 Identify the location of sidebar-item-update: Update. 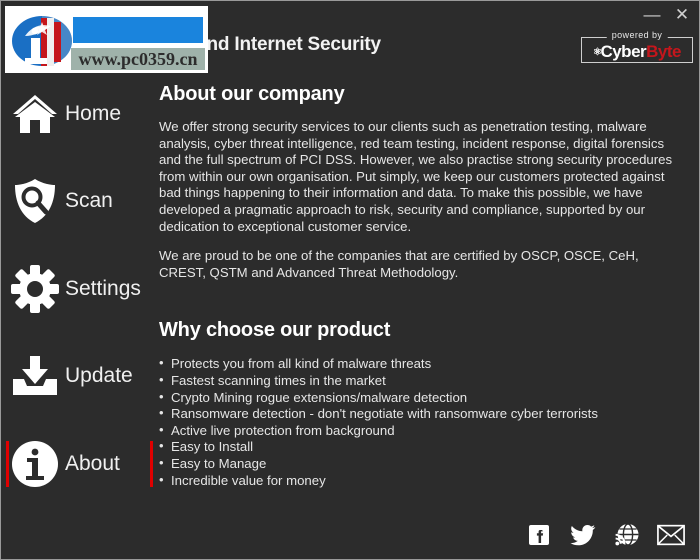
(77, 376).